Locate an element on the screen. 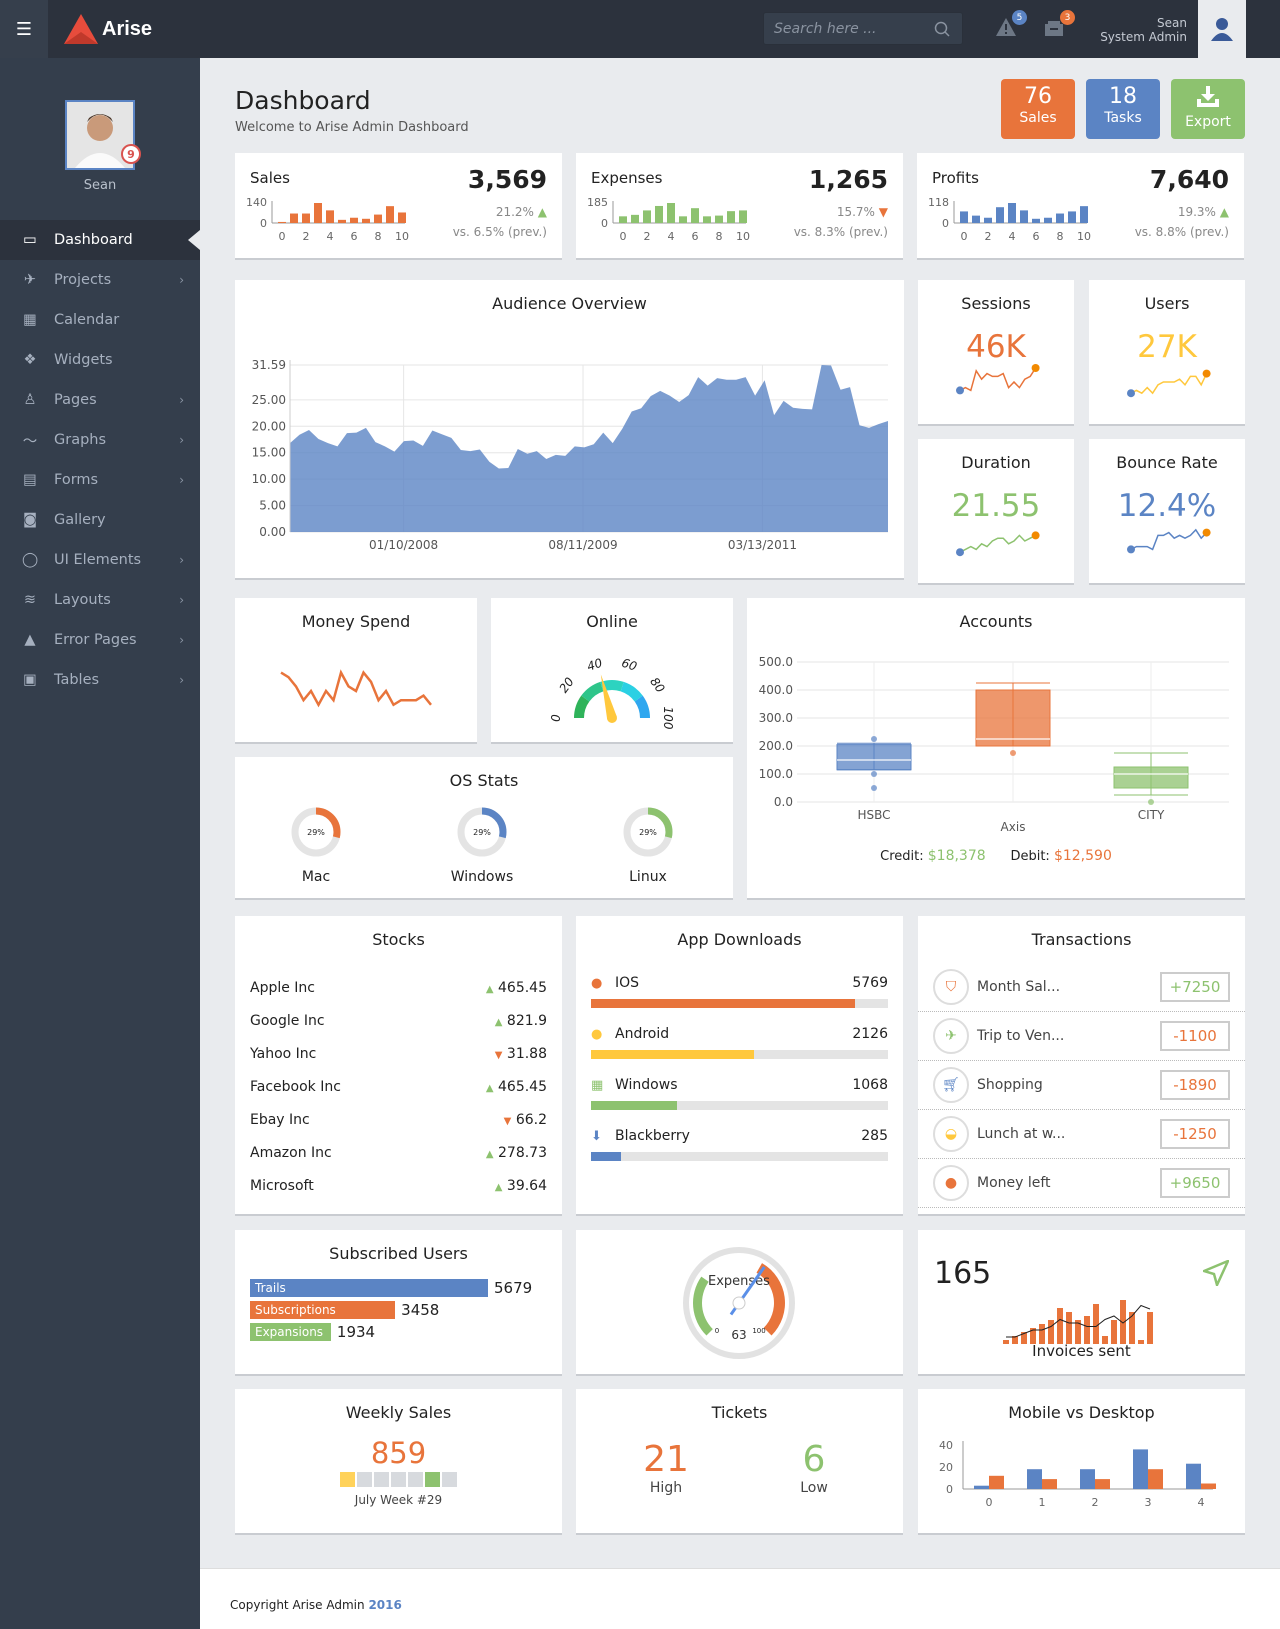 Image resolution: width=1280 pixels, height=1629 pixels. sidebar-item-tables: ▣ Tables › is located at coordinates (100, 680).